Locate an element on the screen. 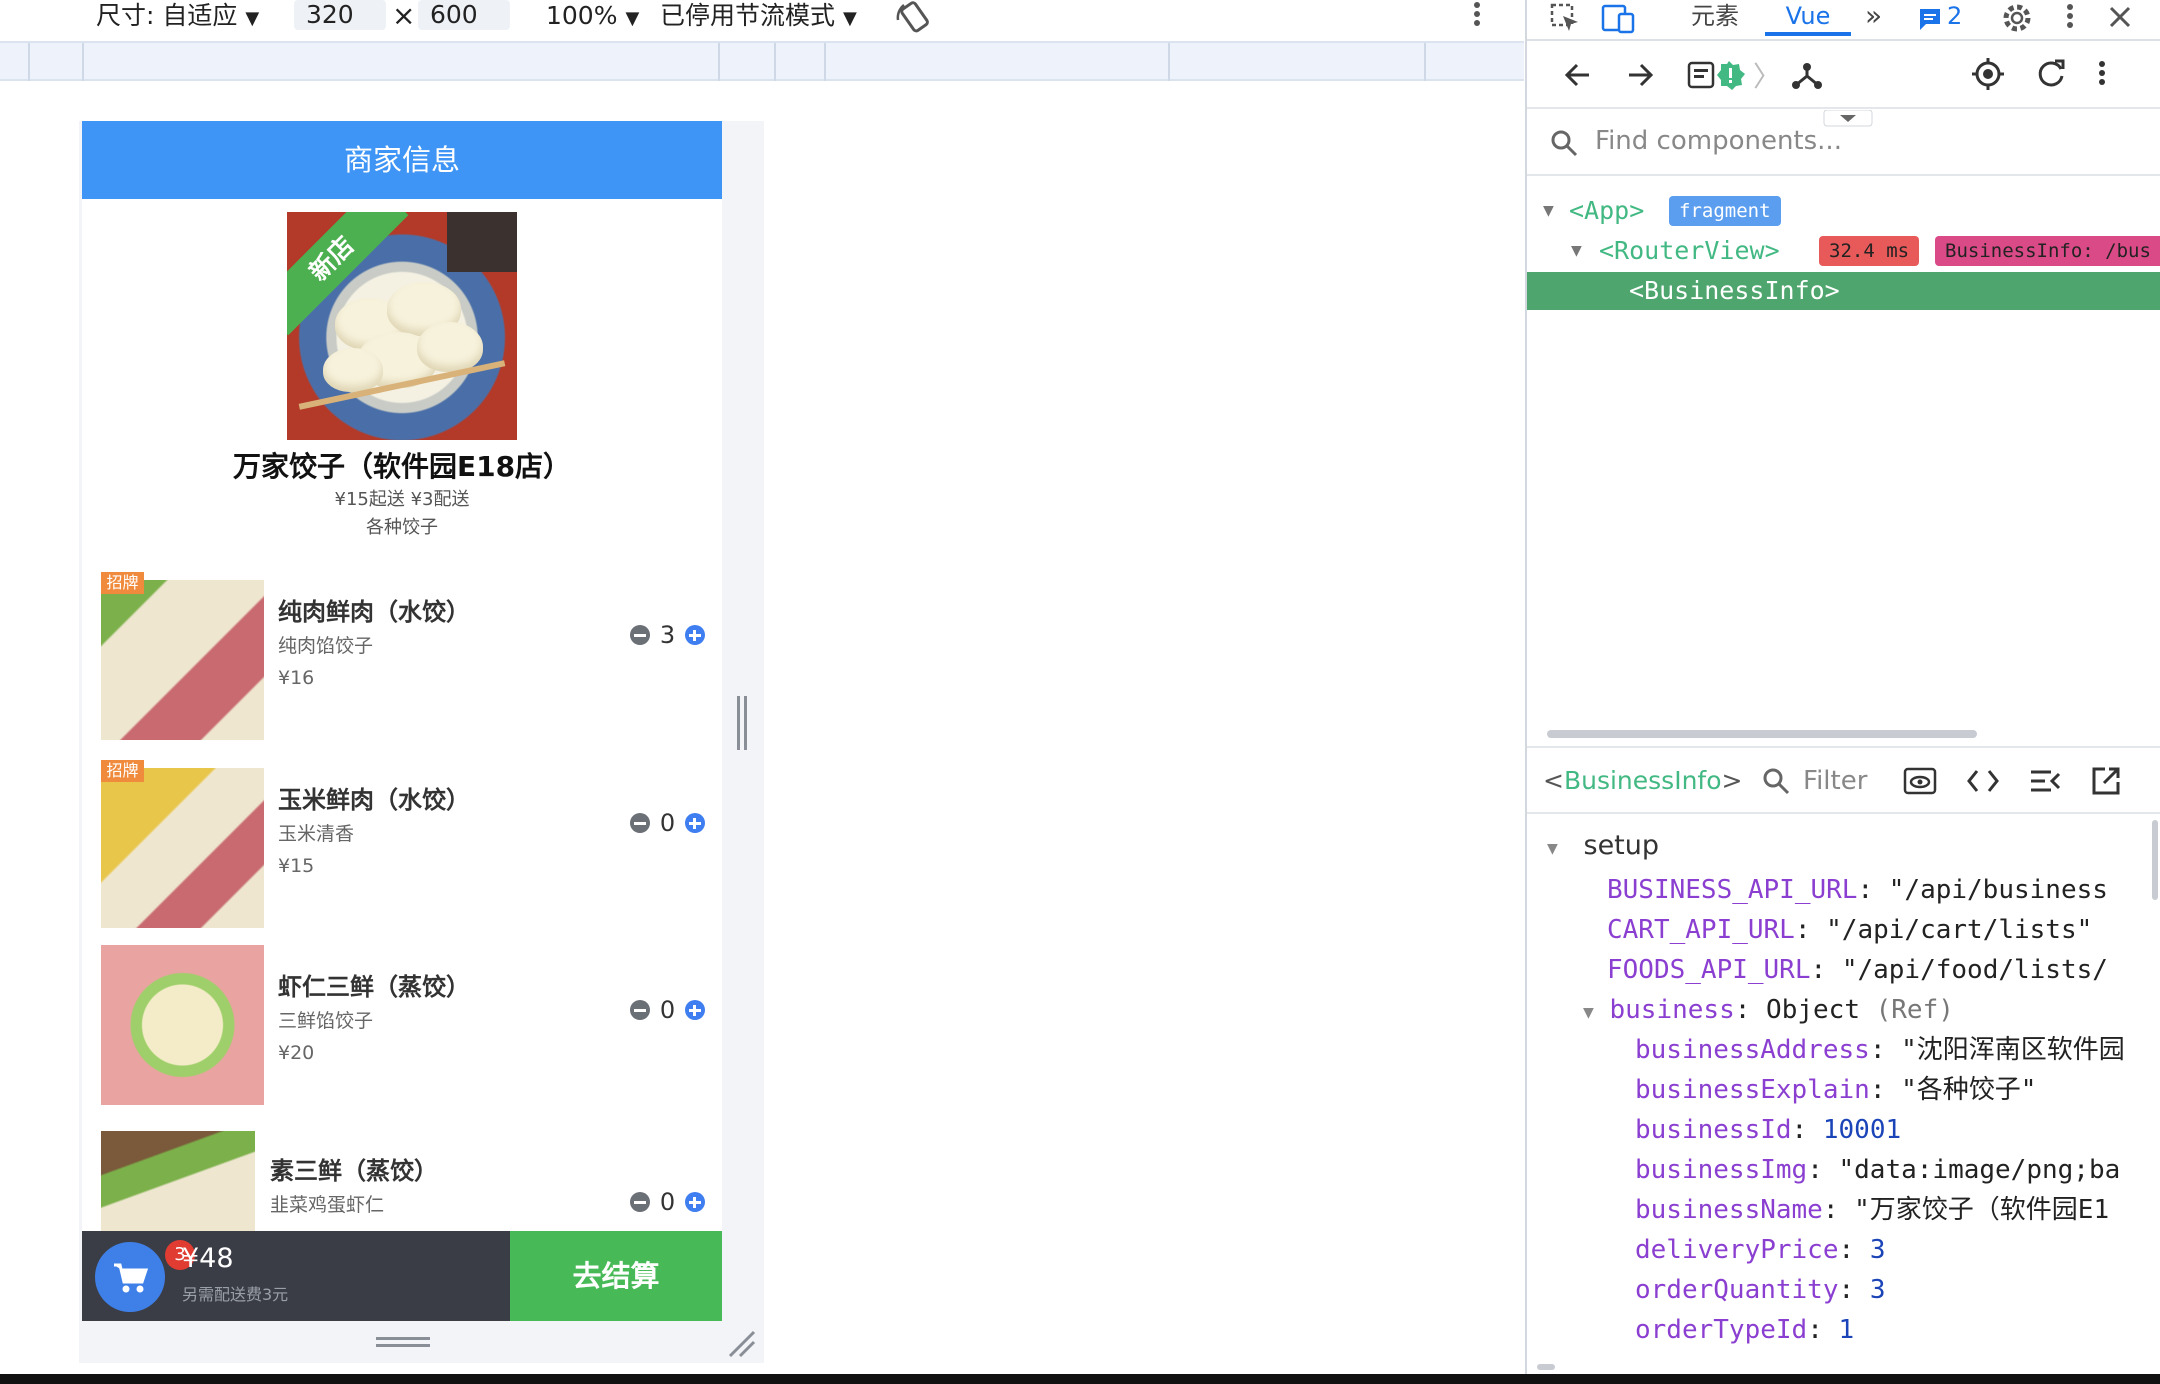 Image resolution: width=2160 pixels, height=1384 pixels. tab-vue: Vue is located at coordinates (1808, 18).